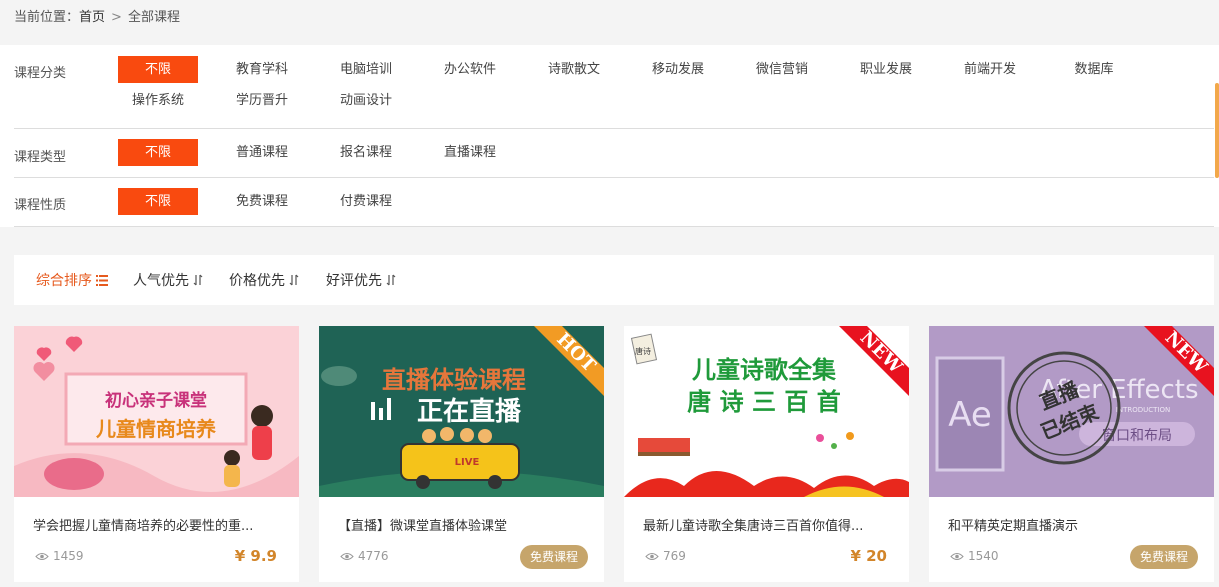 The width and height of the screenshot is (1219, 587). I want to click on sort-price: 价格优先, so click(264, 280).